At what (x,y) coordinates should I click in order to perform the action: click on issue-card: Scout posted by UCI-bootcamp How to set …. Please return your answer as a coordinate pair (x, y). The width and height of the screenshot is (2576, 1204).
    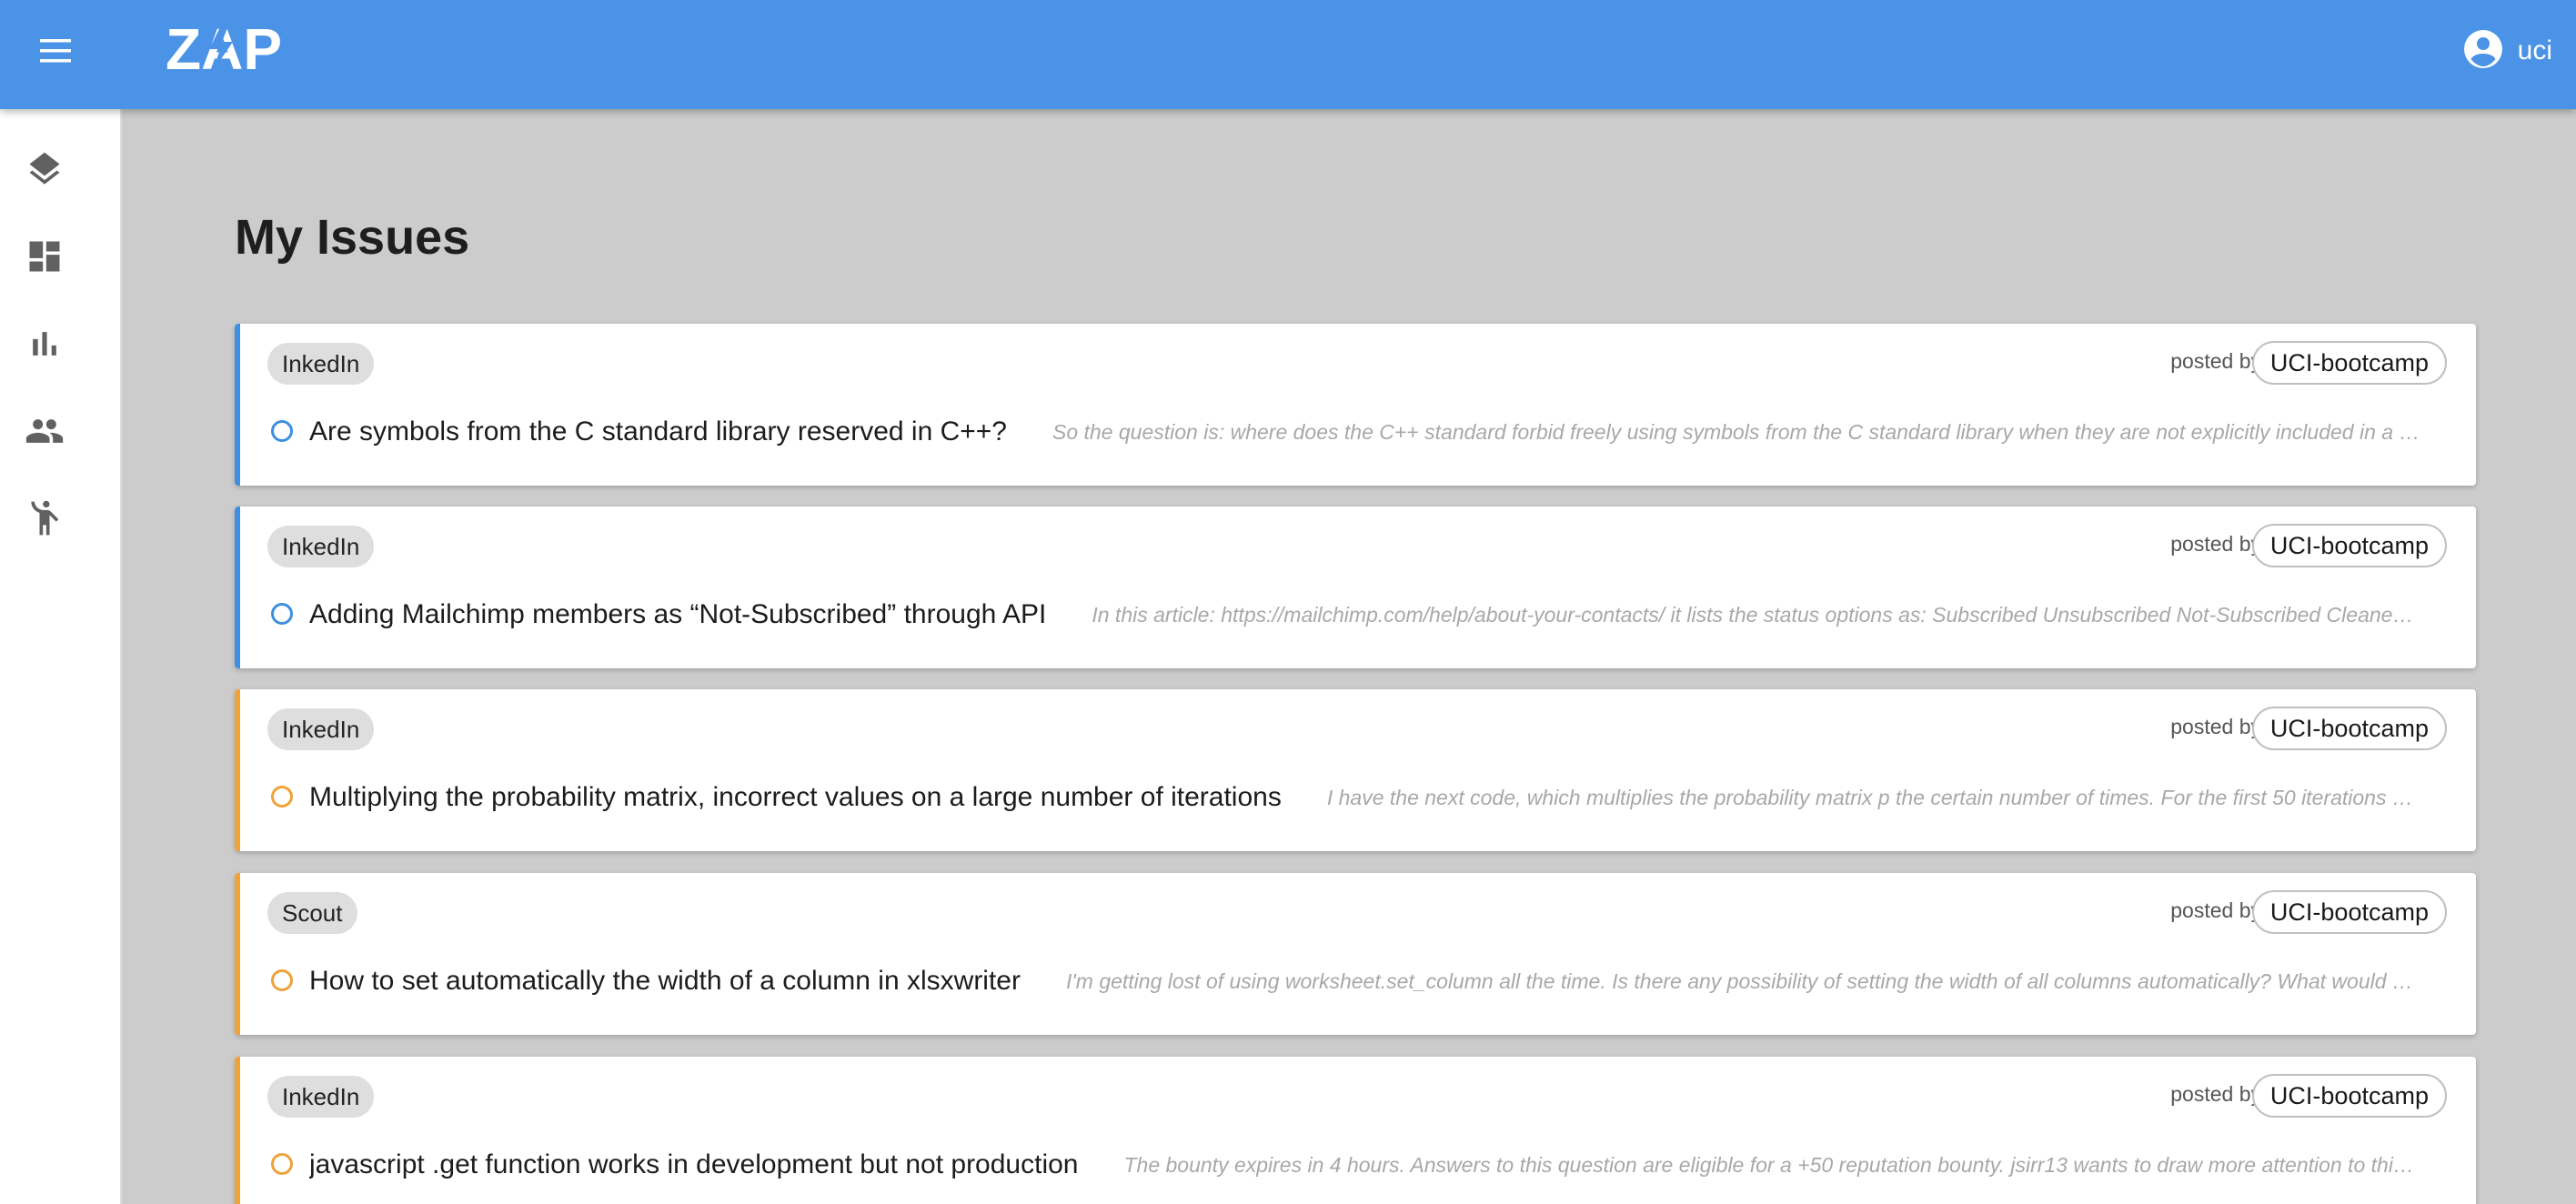
    Looking at the image, I should click on (1355, 954).